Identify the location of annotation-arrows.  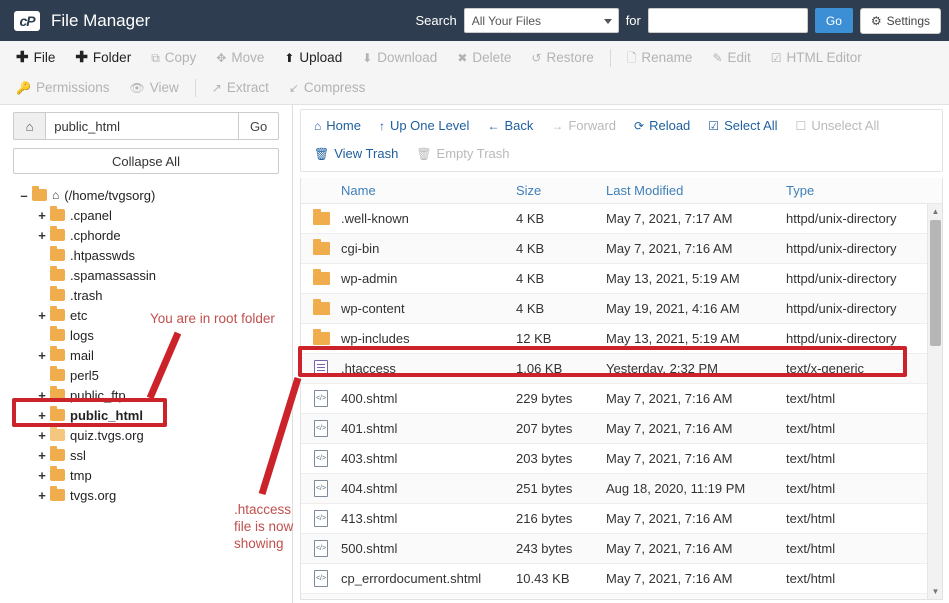
(224, 413).